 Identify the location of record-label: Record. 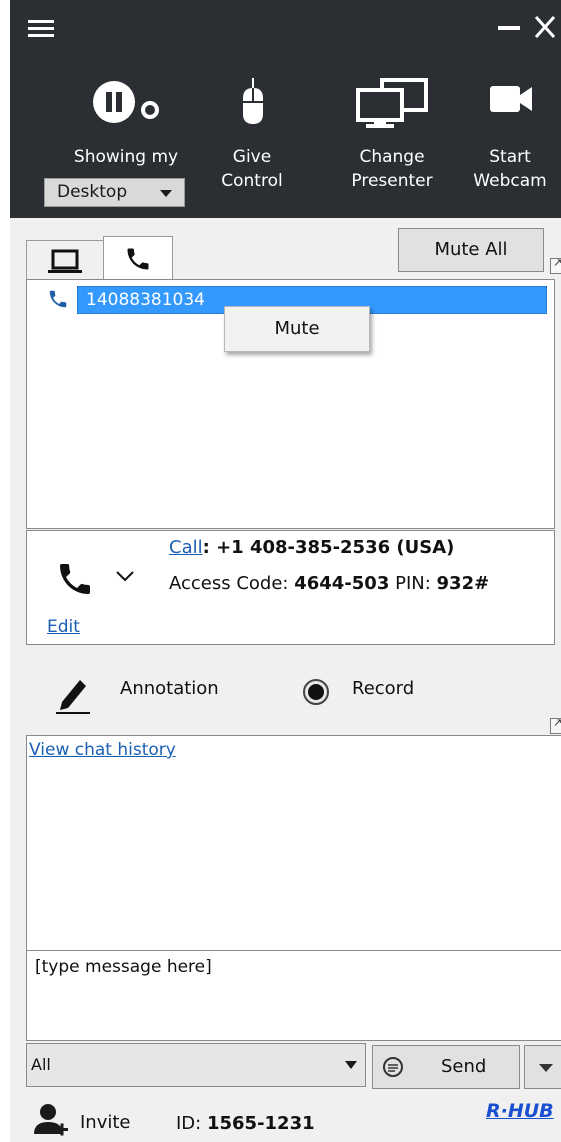
(383, 688).